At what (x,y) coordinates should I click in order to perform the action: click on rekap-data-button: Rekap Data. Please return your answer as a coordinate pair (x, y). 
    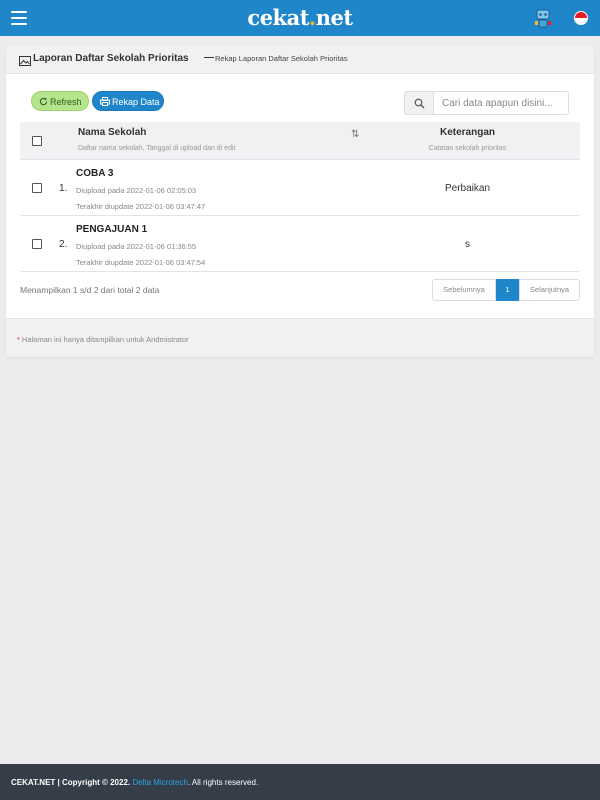
    Looking at the image, I should click on (128, 101).